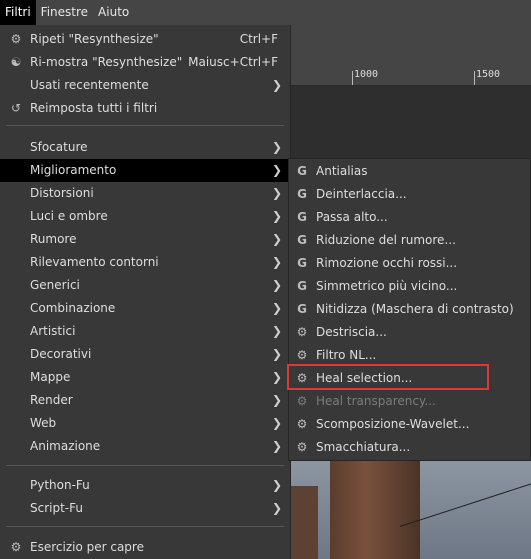  Describe the element at coordinates (145, 108) in the screenshot. I see `menu-item-reset-filters: ↺ Reimposta tutti i filtri` at that location.